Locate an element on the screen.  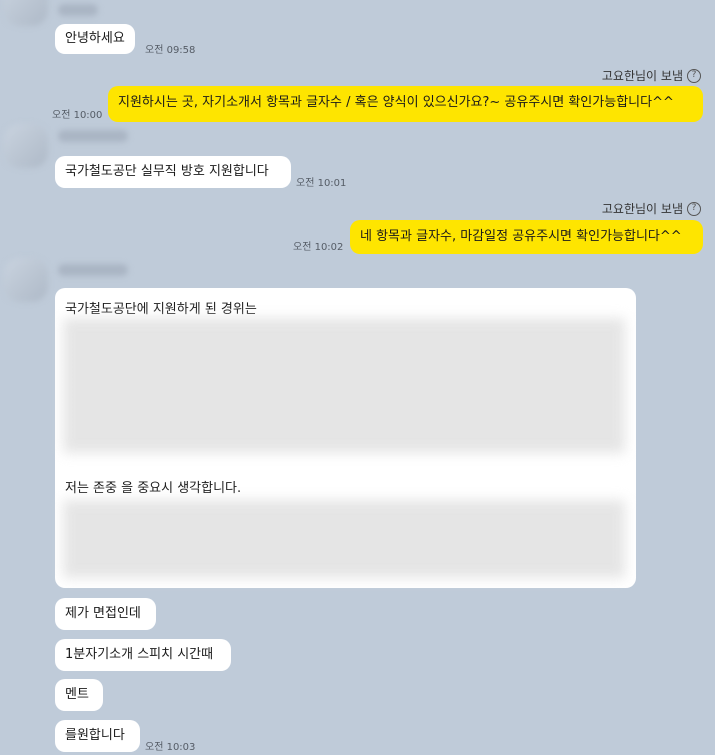
message-time: 오전 10:02 is located at coordinates (318, 247).